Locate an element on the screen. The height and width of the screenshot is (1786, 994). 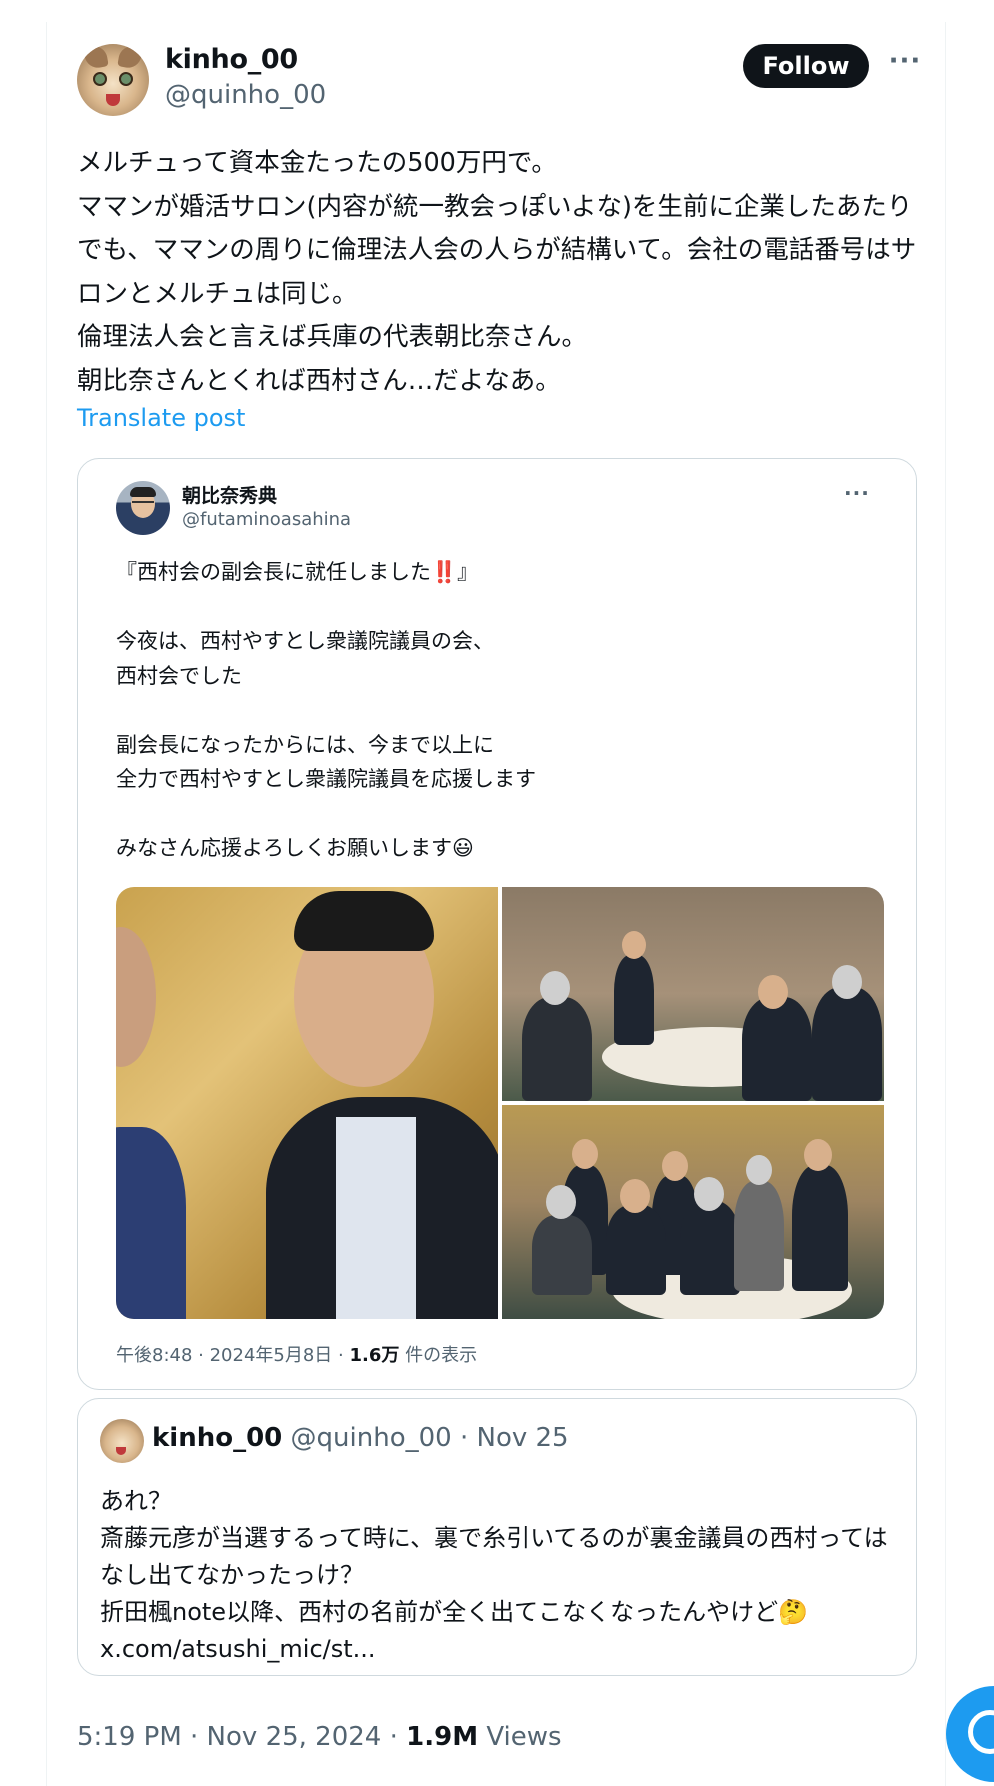
translate-post-link: Translate post is located at coordinates (161, 418).